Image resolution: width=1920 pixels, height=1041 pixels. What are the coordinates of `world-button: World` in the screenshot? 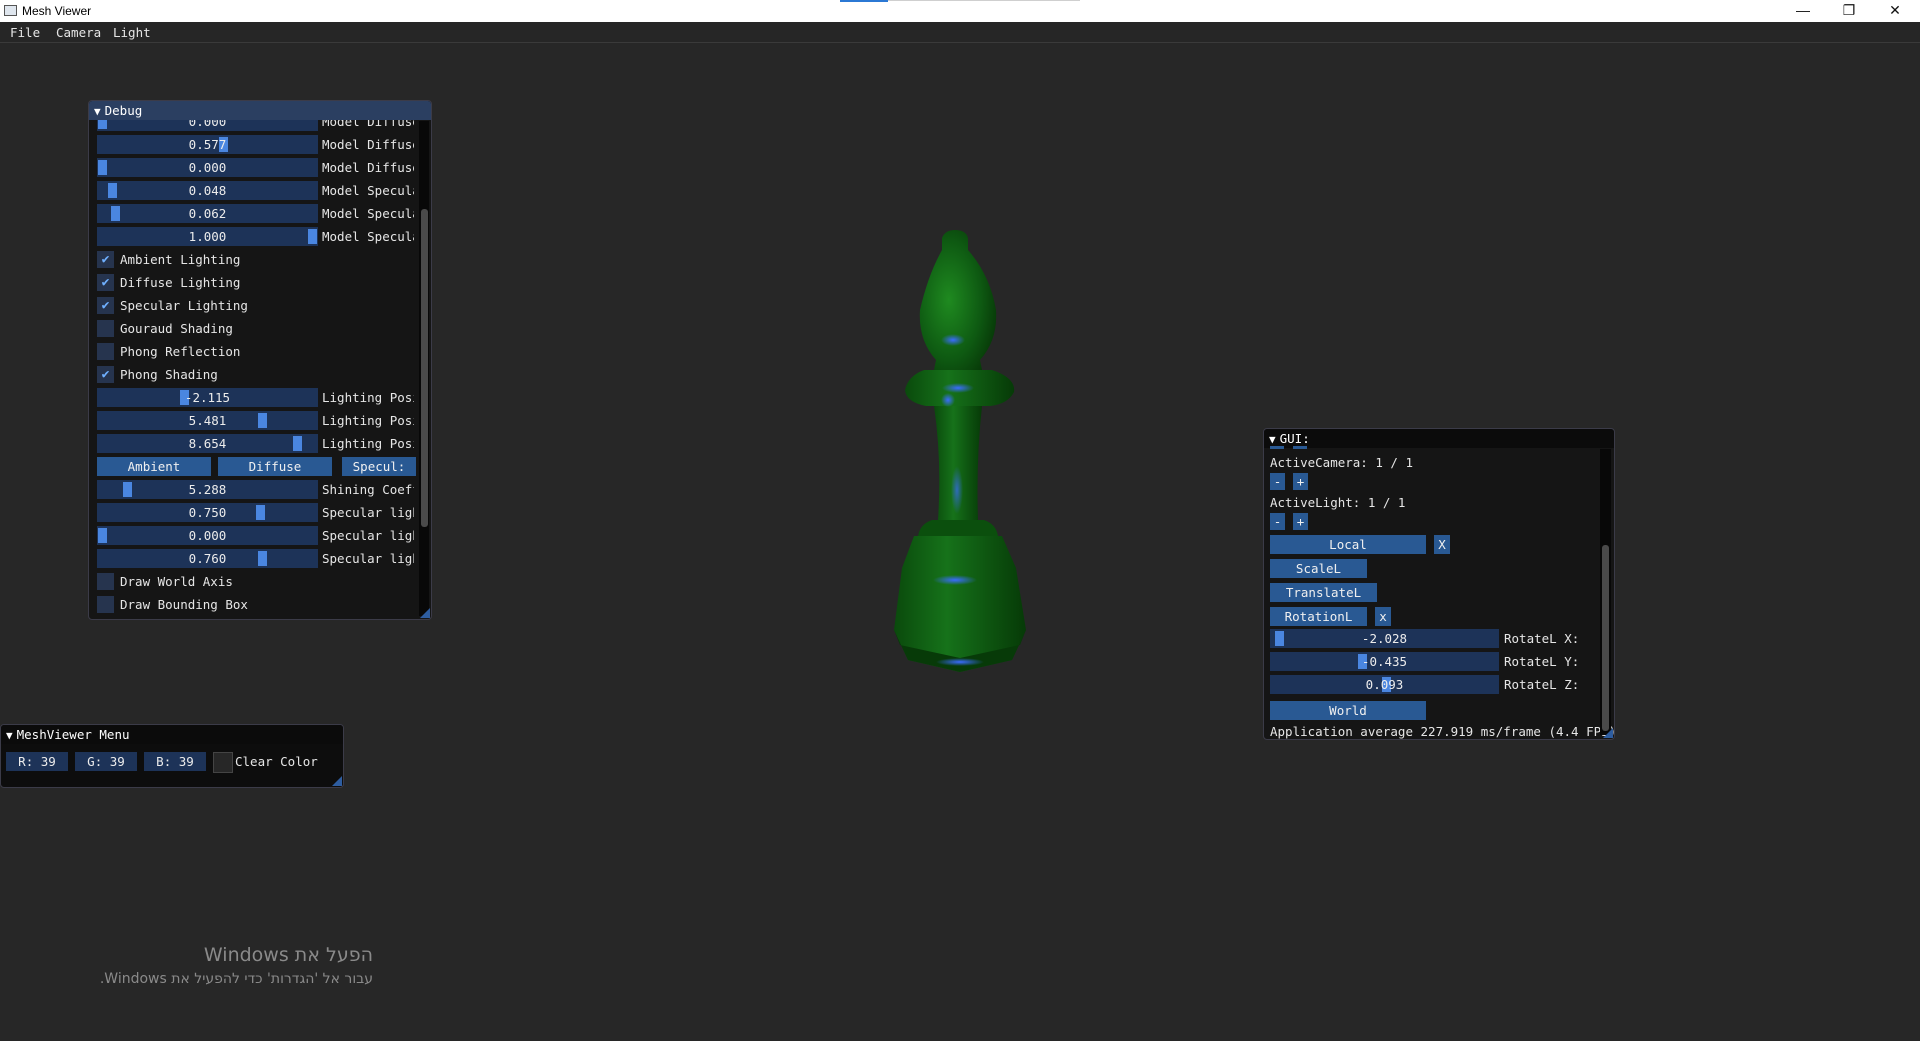 It's located at (1348, 710).